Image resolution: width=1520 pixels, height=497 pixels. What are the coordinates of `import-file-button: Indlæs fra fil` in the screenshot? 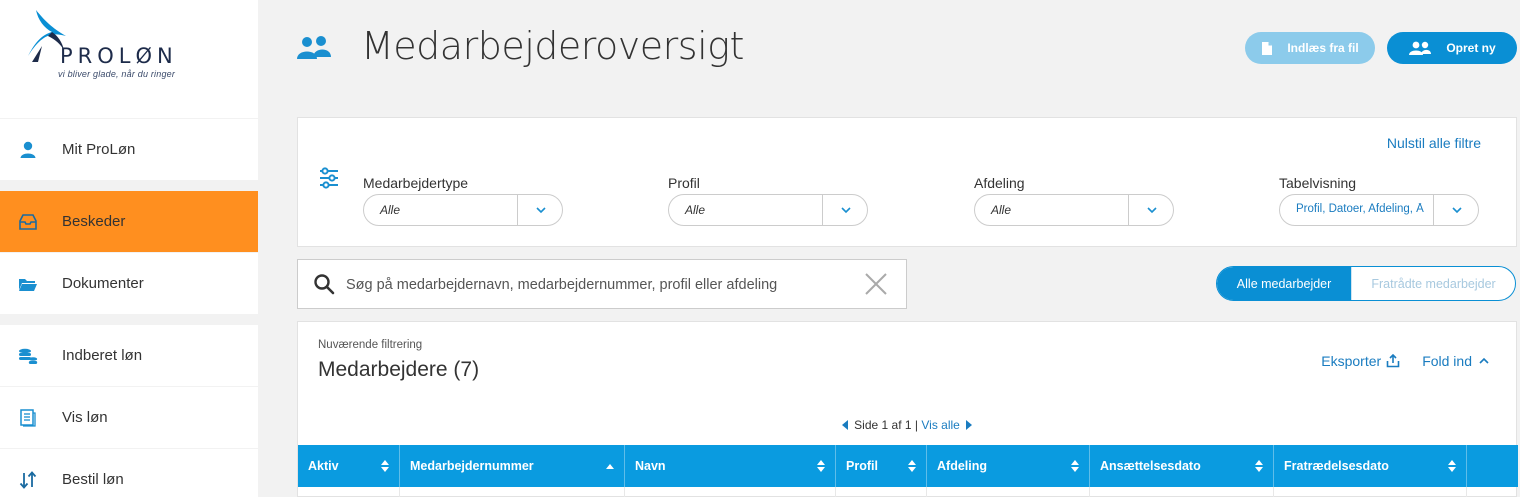 It's located at (1310, 48).